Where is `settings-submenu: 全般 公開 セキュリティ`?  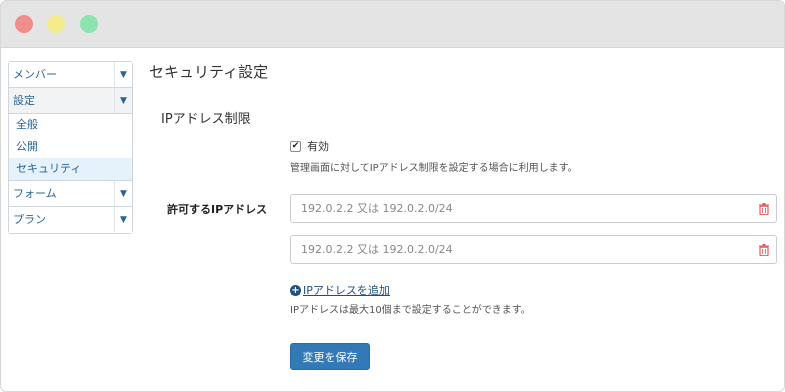
settings-submenu: 全般 公開 セキュリティ is located at coordinates (70, 147).